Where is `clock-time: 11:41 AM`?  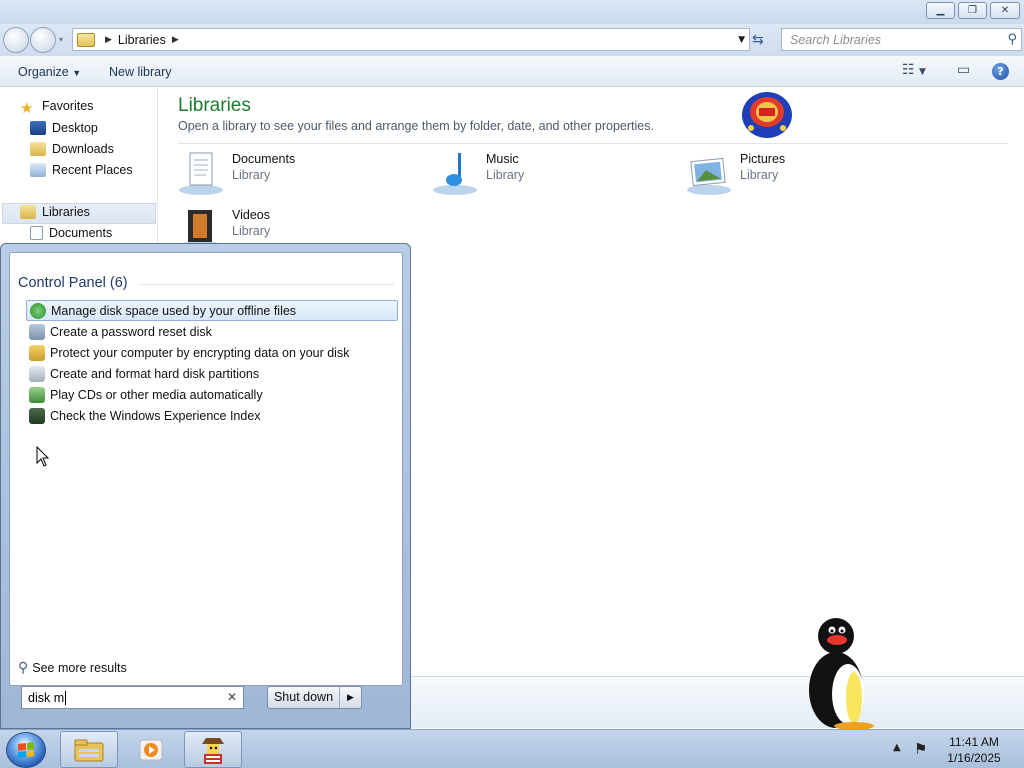 clock-time: 11:41 AM is located at coordinates (974, 742).